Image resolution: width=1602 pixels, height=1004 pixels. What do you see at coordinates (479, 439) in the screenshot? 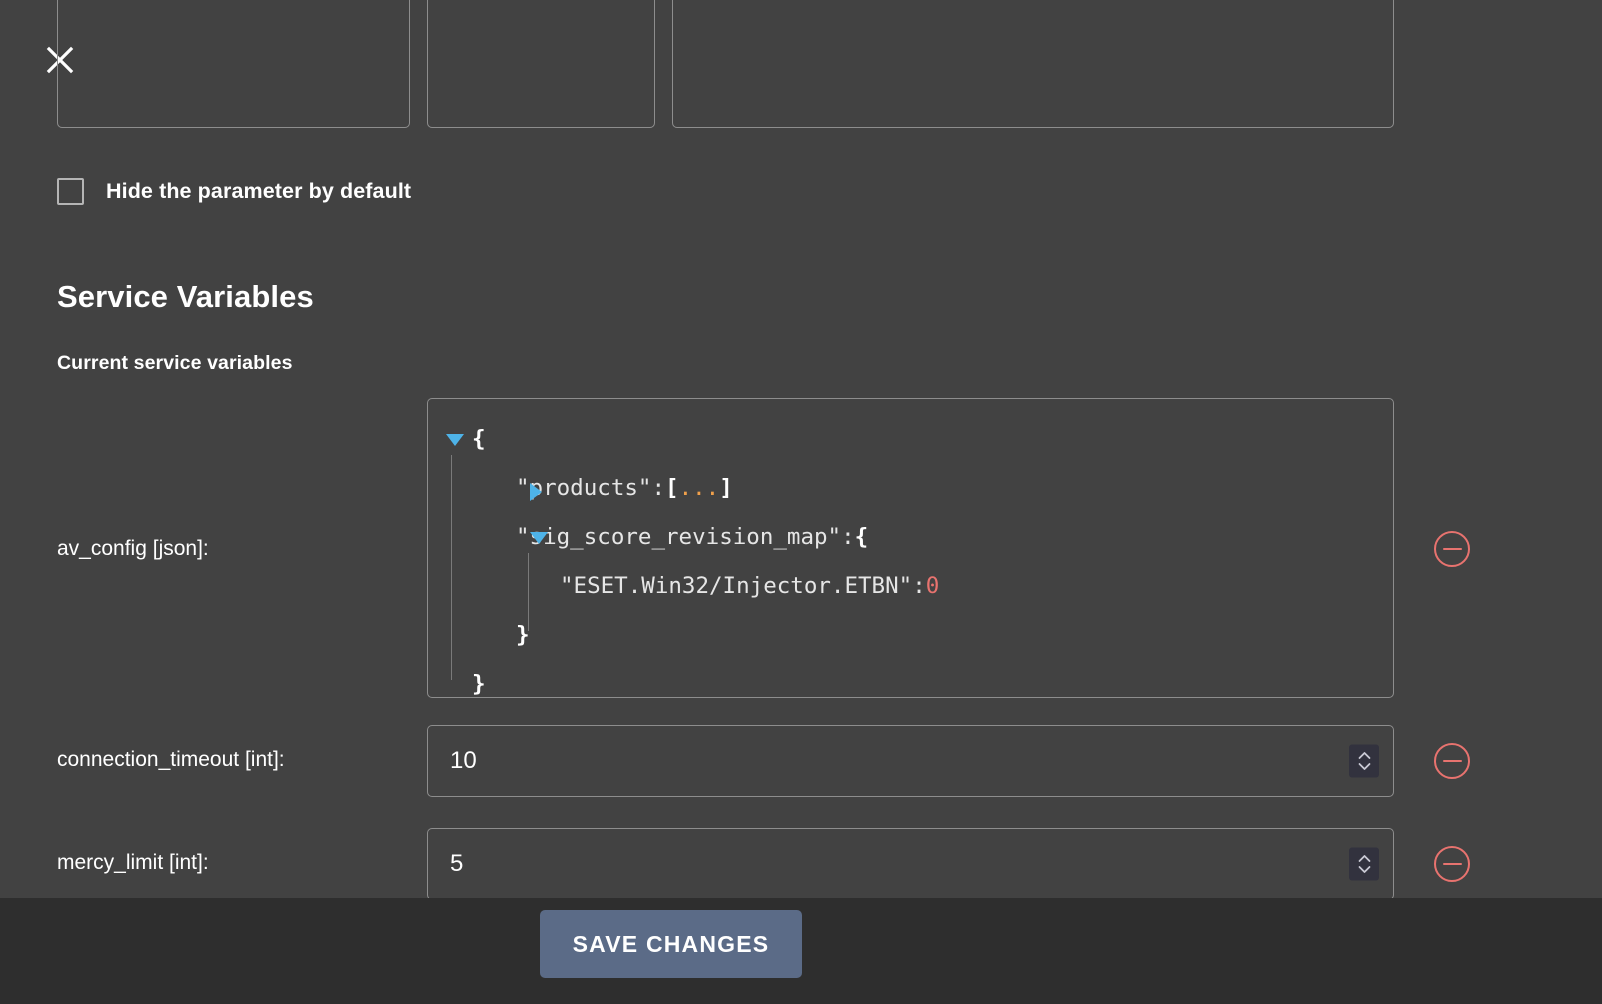
I see `json-brace: {` at bounding box center [479, 439].